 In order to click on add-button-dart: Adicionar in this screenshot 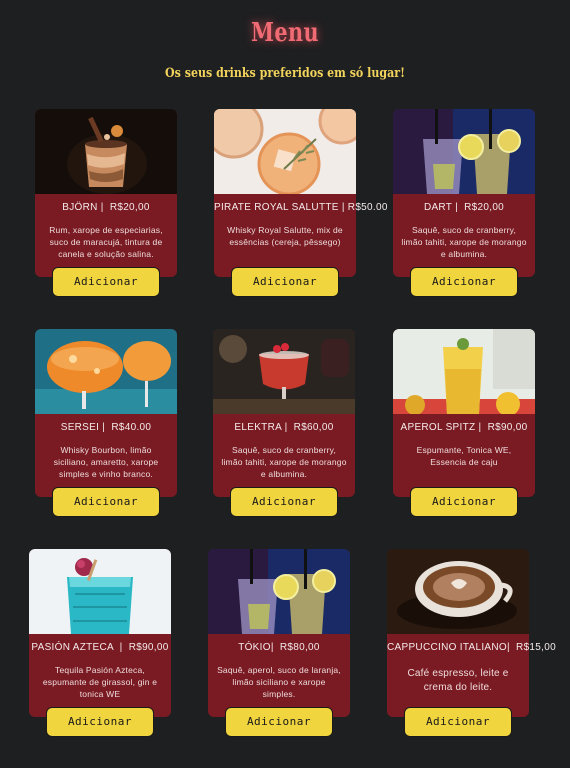, I will do `click(464, 282)`.